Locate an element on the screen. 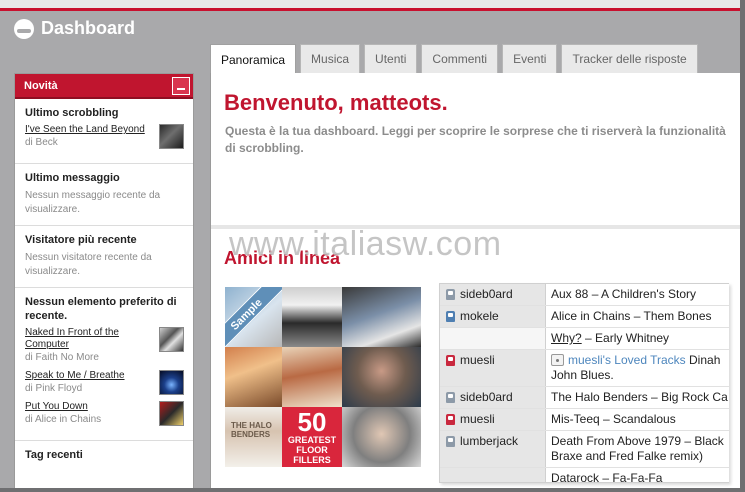 The image size is (745, 492). section-title: Ultimo scrobbling is located at coordinates (72, 113).